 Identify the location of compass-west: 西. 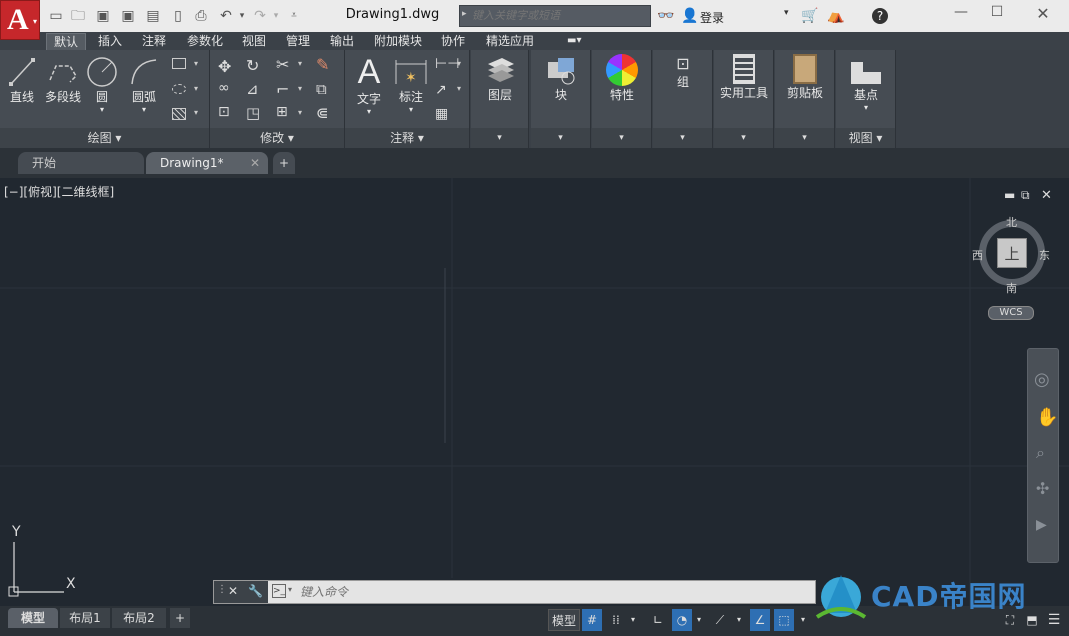
(977, 255).